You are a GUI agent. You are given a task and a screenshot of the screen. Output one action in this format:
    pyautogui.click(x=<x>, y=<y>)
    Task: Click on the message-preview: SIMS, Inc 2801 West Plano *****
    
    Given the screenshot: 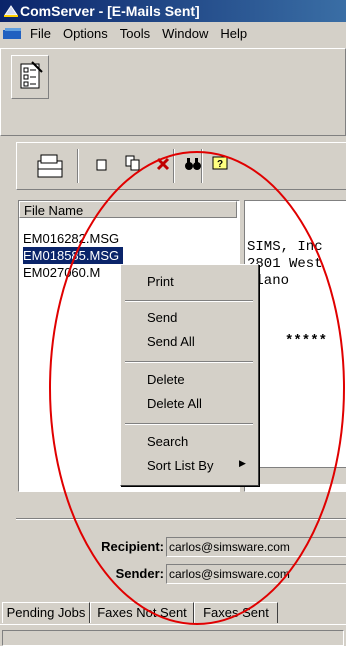 What is the action you would take?
    pyautogui.click(x=295, y=346)
    